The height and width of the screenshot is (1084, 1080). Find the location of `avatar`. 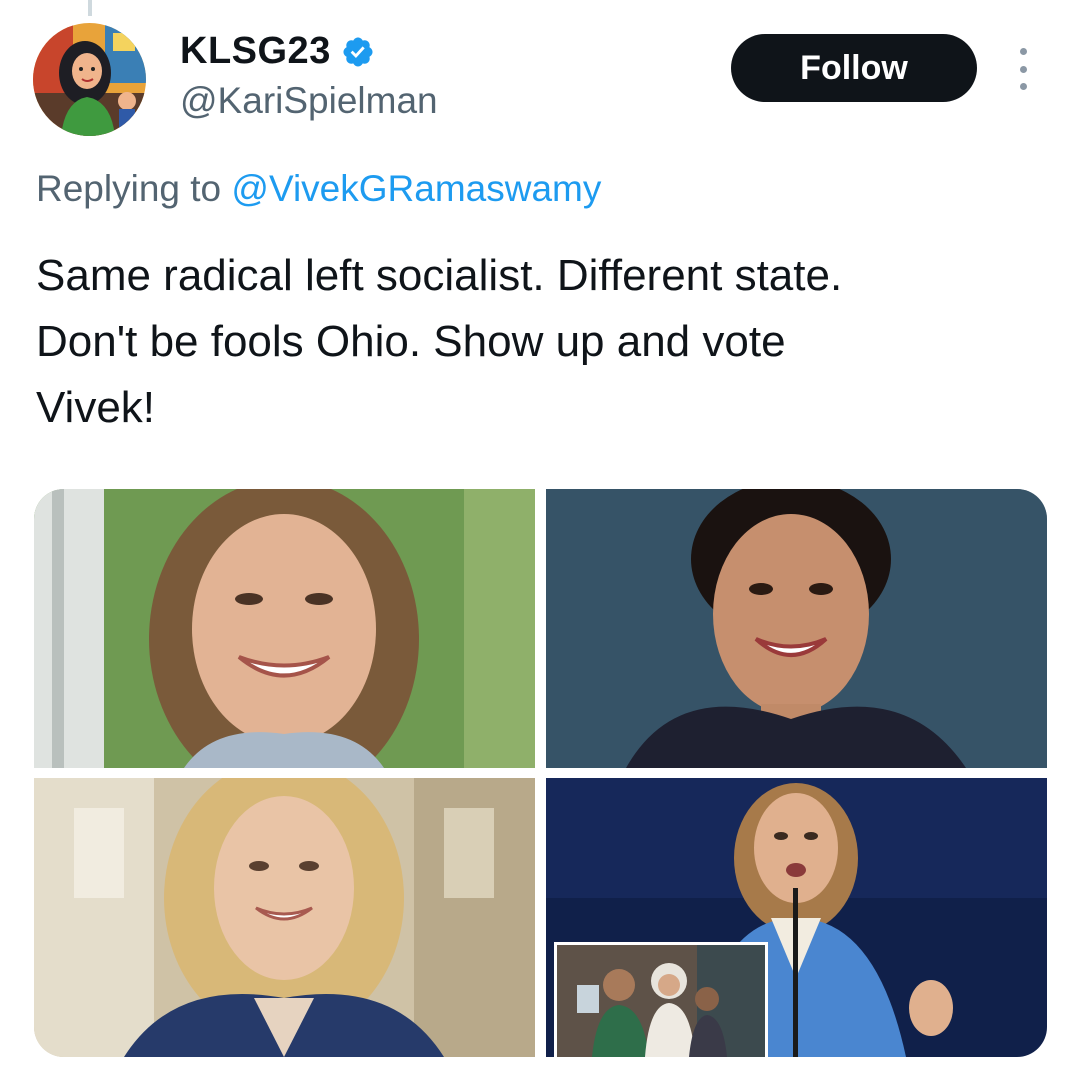

avatar is located at coordinates (89, 79).